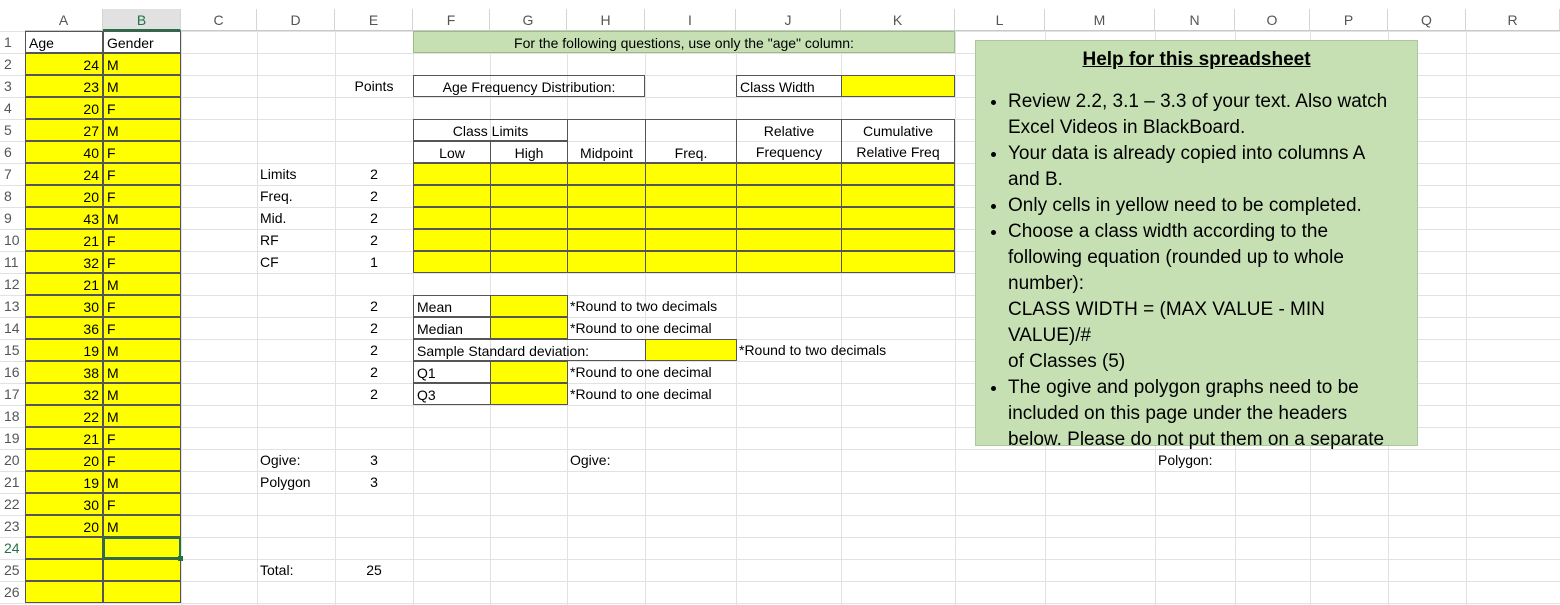 This screenshot has height=605, width=1560. I want to click on row-header-3: 3, so click(12, 86).